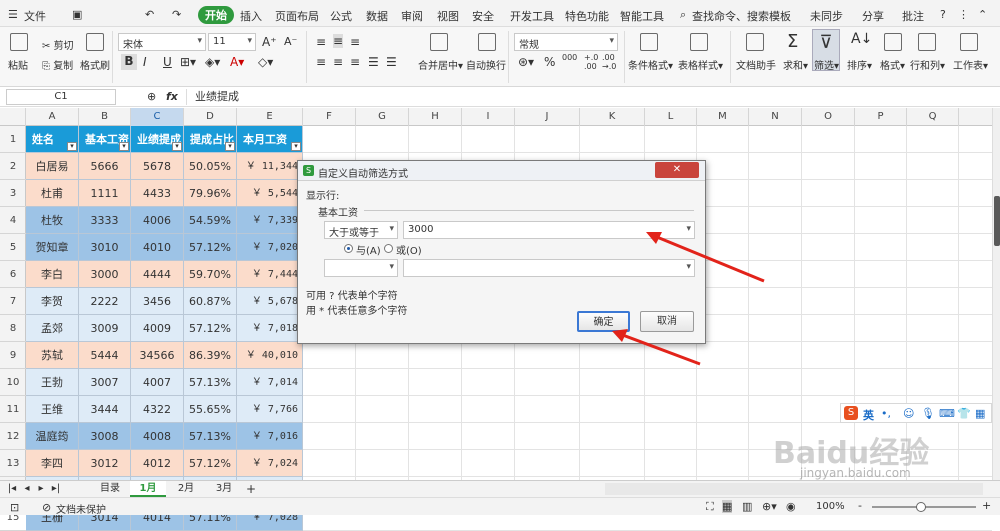  What do you see at coordinates (224, 489) in the screenshot?
I see `sheet-tab-mar: 3月` at bounding box center [224, 489].